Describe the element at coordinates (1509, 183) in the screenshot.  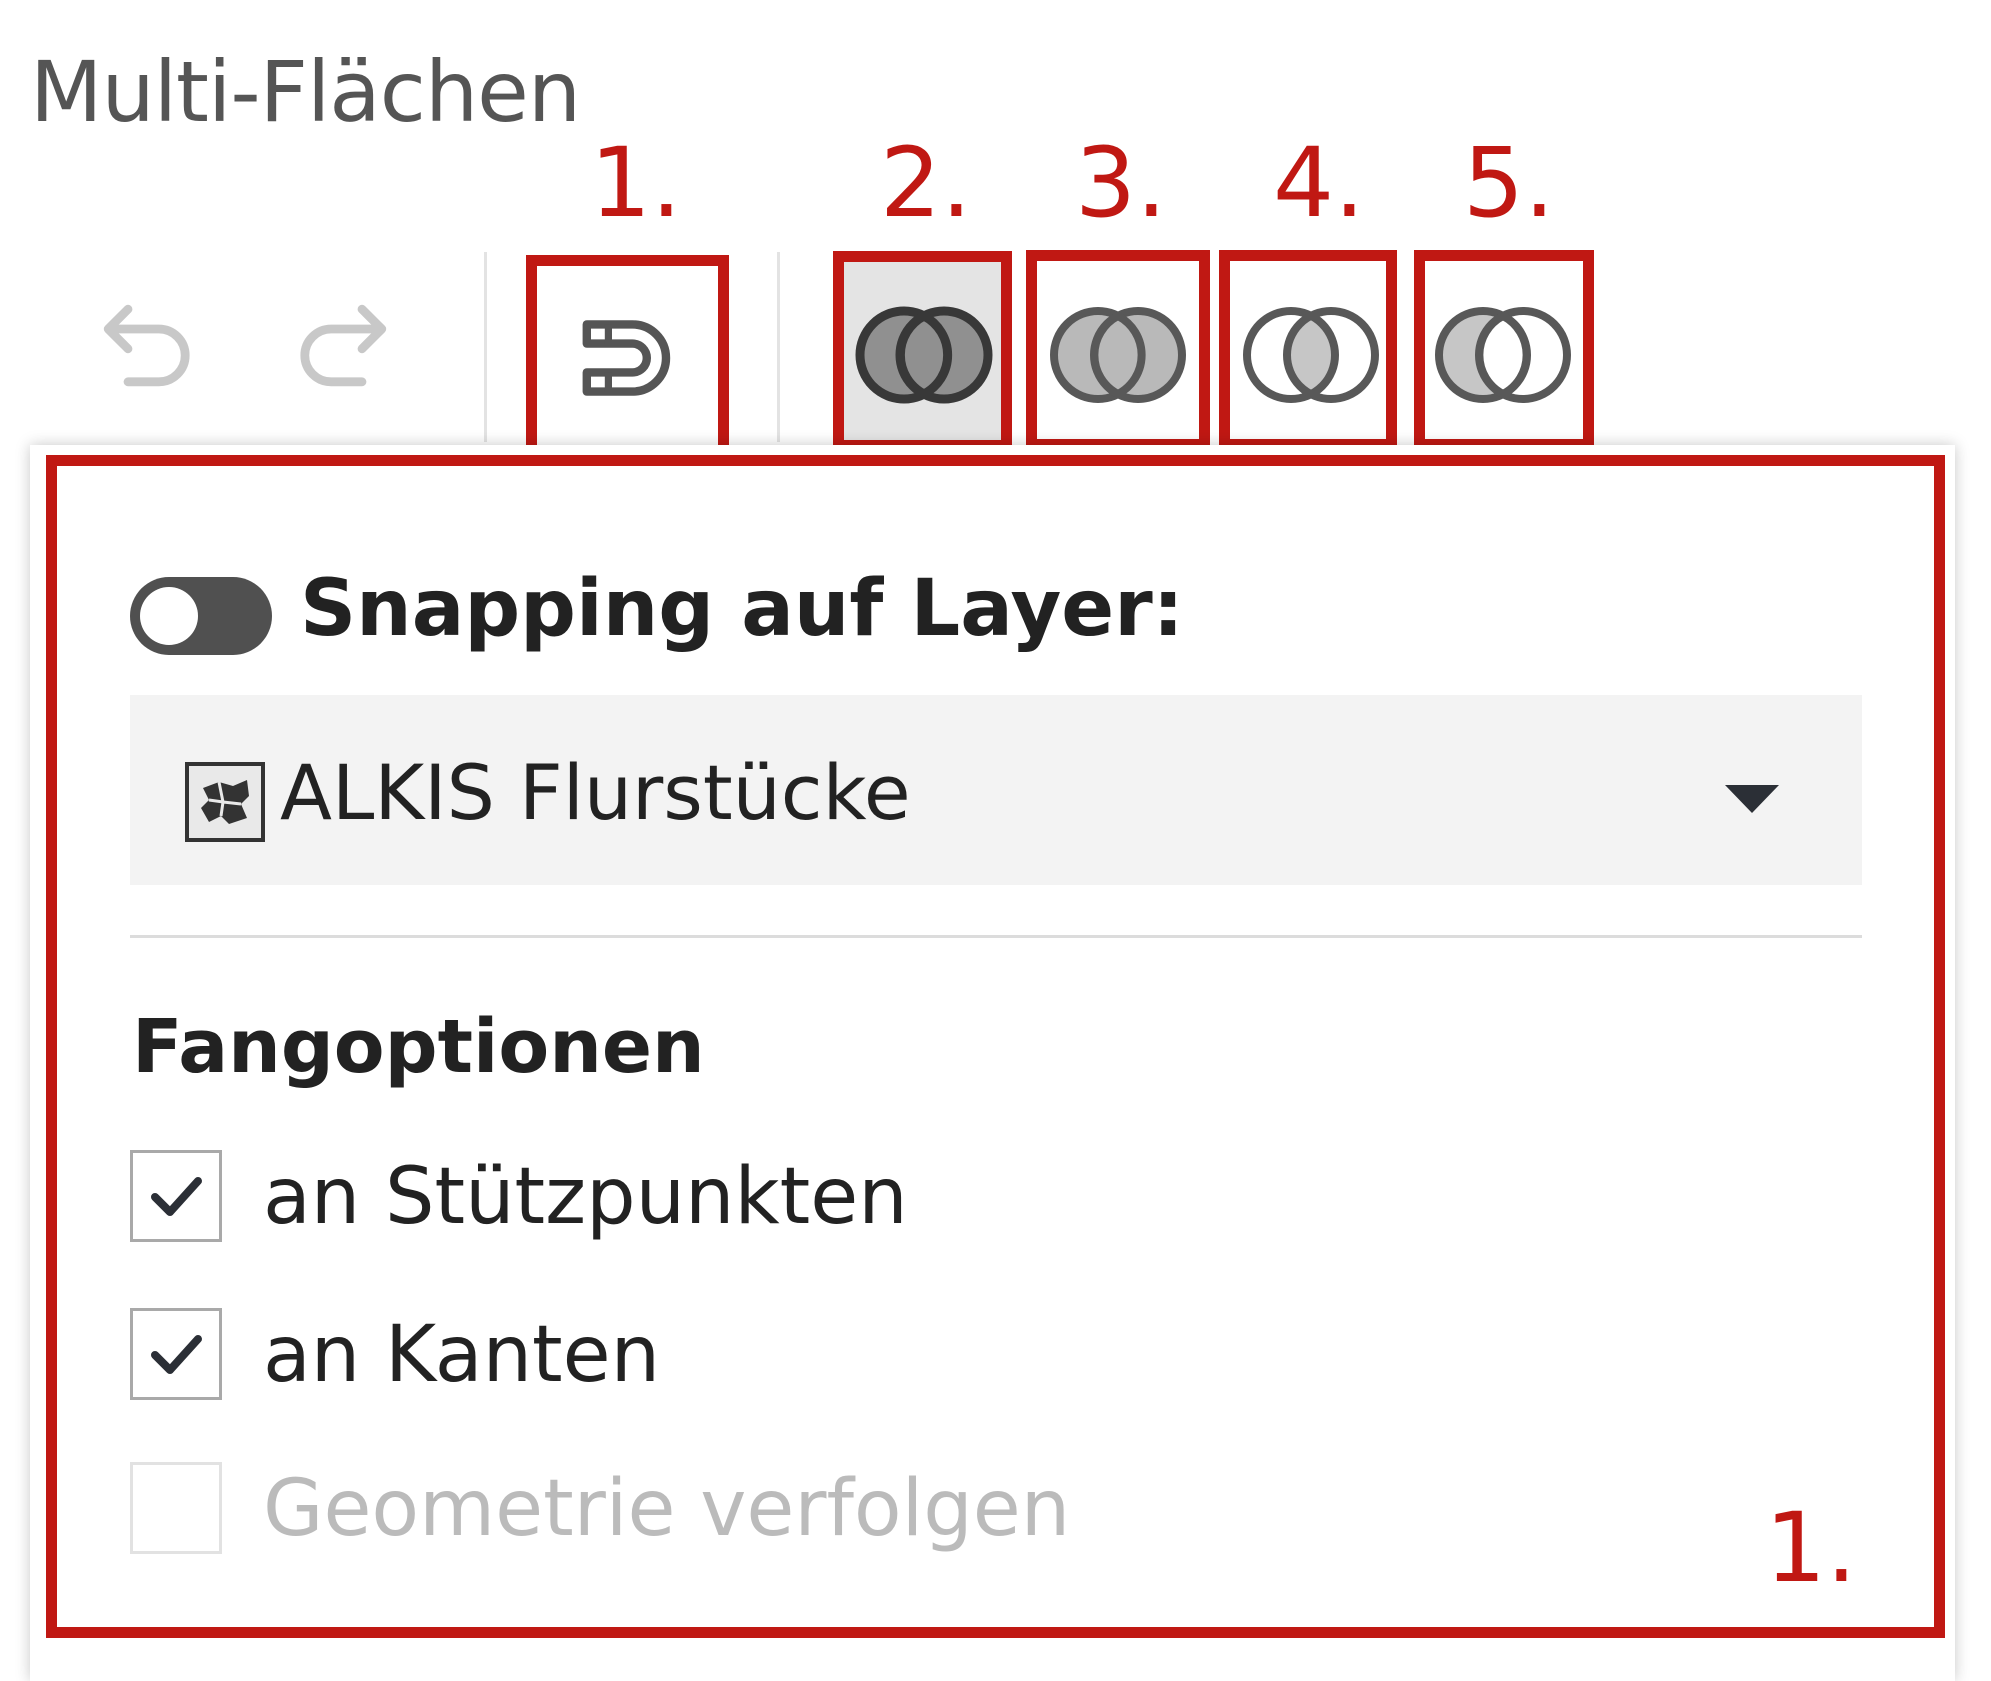
I see `annotation-number-xor: 5.` at that location.